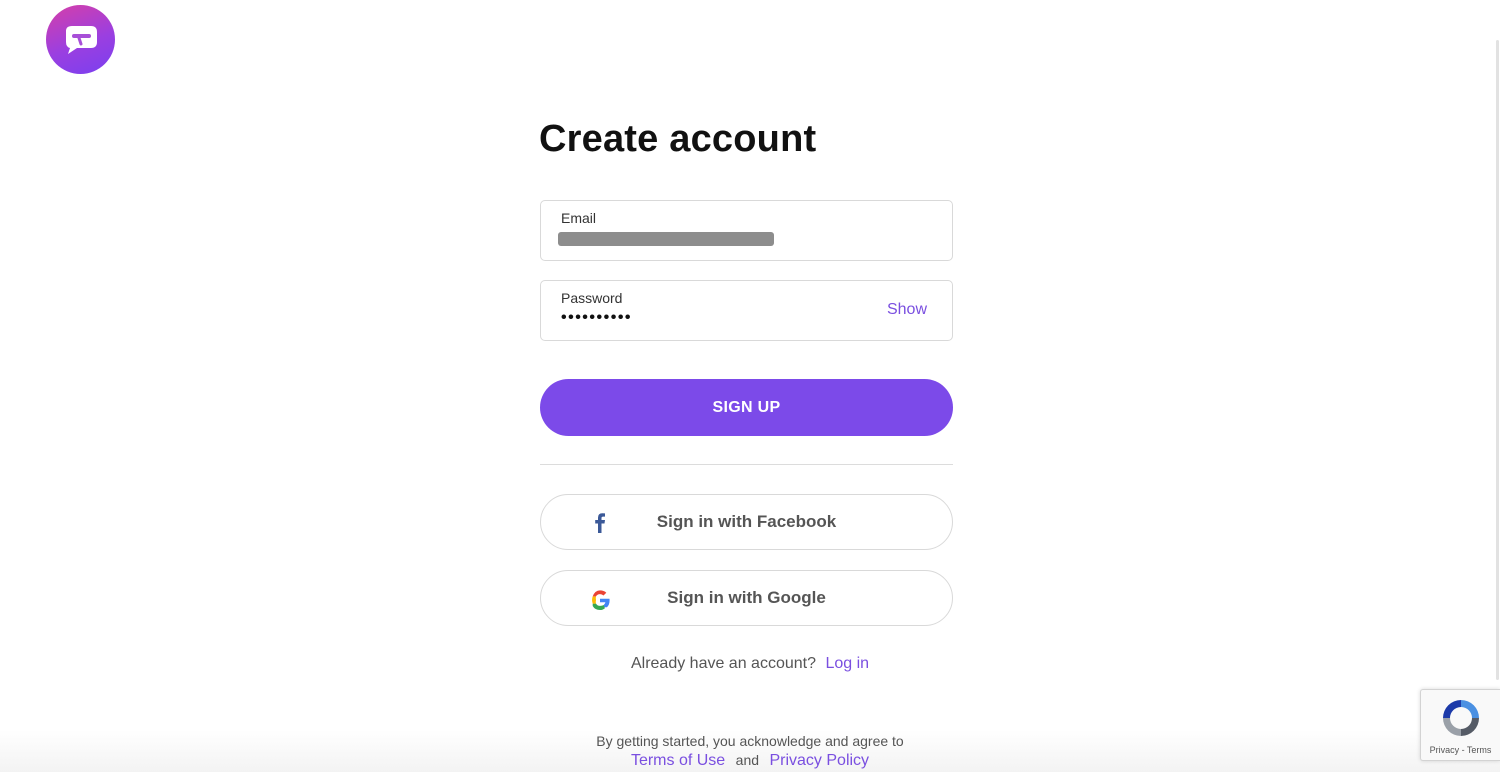  Describe the element at coordinates (746, 230) in the screenshot. I see `email-field: Email` at that location.